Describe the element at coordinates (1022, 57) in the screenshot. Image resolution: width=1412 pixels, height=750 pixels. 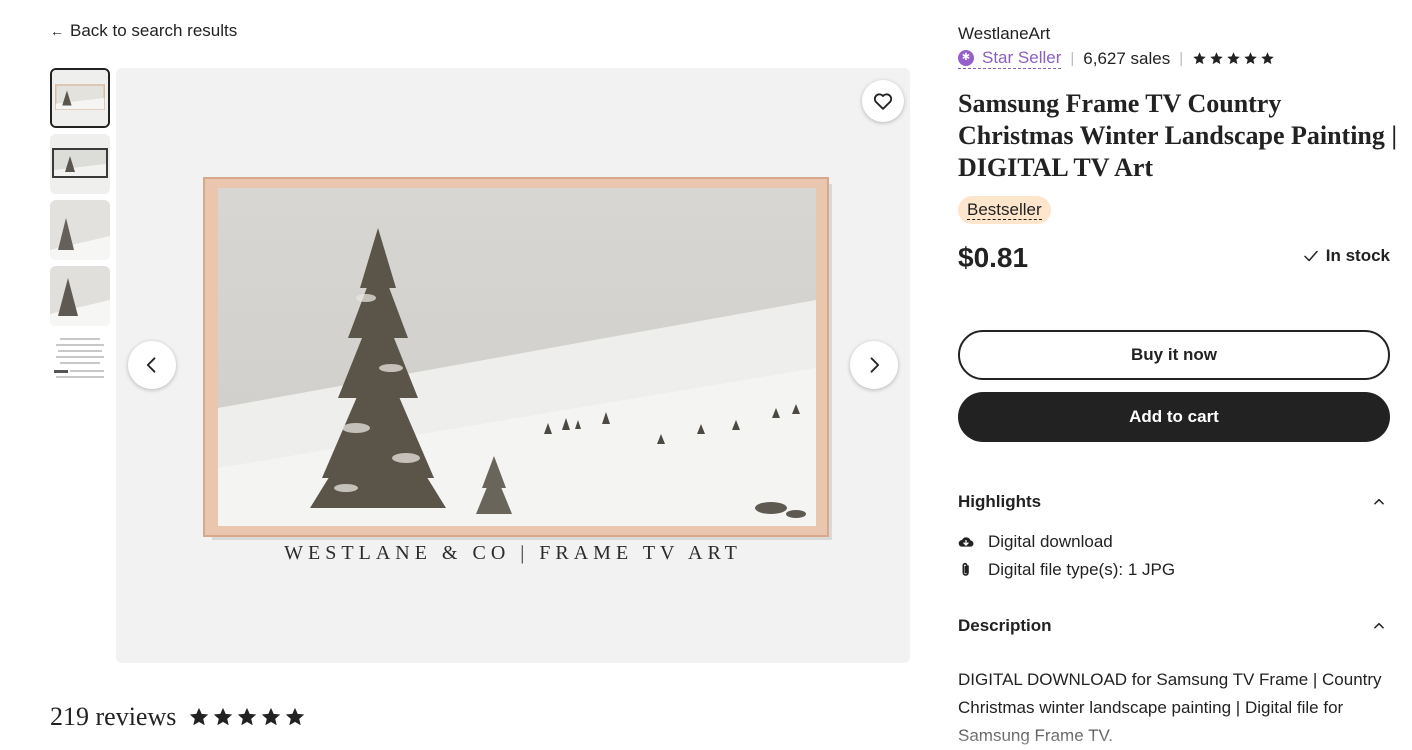
I see `star-seller-label: Star Seller` at that location.